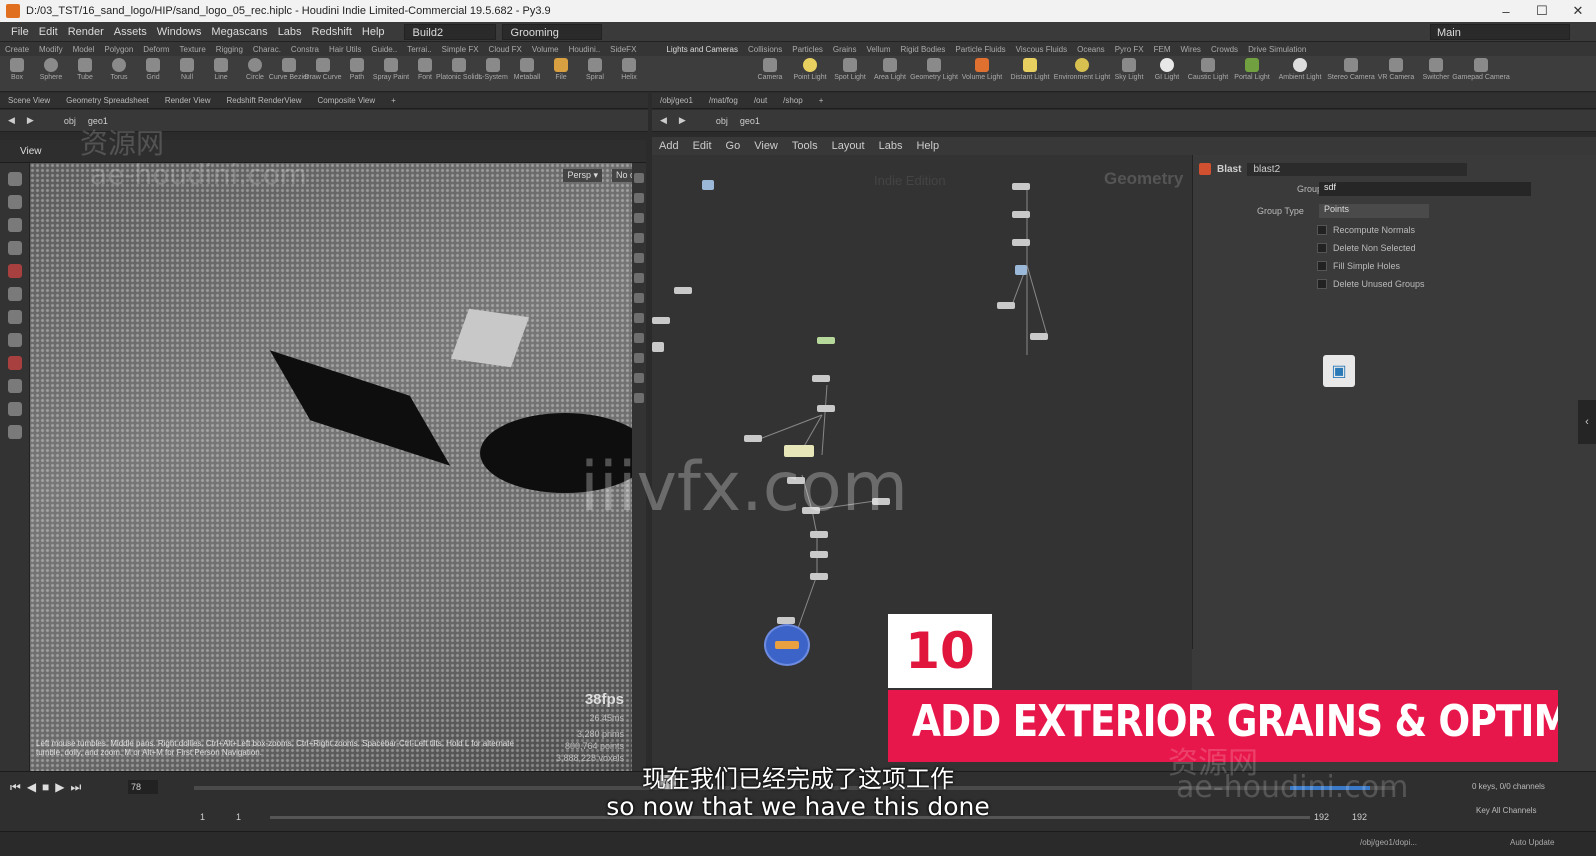  I want to click on shelf-tab: FEM, so click(1162, 49).